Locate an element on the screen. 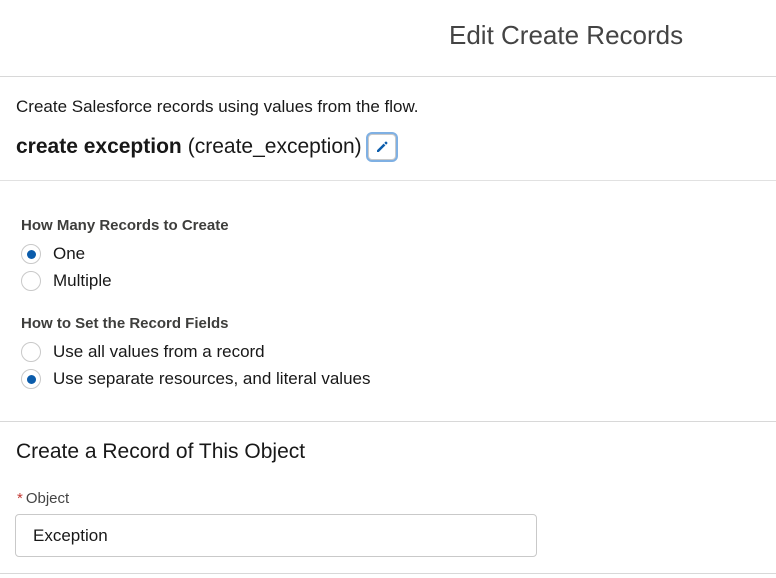  pencil-icon is located at coordinates (382, 146).